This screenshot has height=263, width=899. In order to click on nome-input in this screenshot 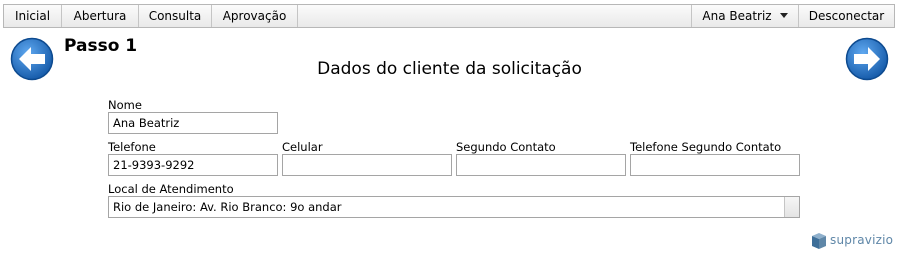, I will do `click(193, 123)`.